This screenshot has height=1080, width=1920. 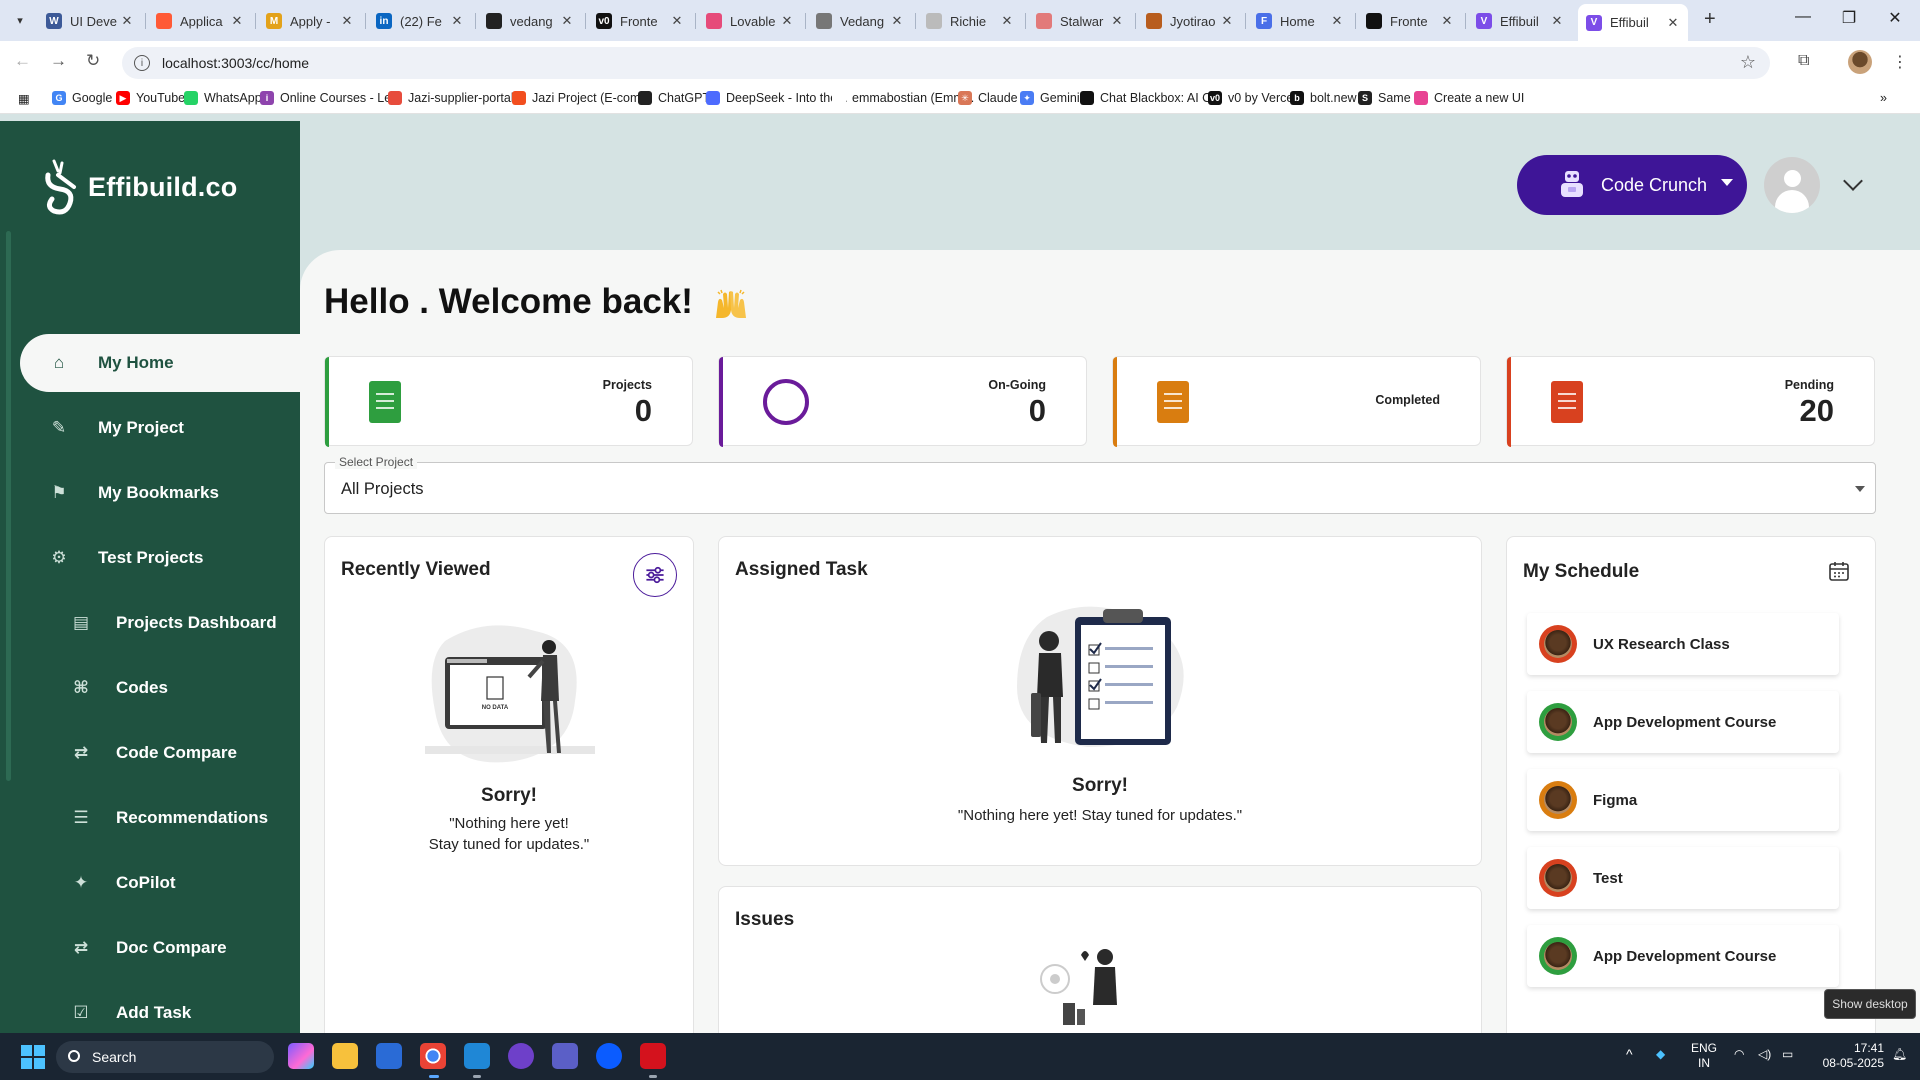 What do you see at coordinates (1839, 571) in the screenshot?
I see `calendar-icon` at bounding box center [1839, 571].